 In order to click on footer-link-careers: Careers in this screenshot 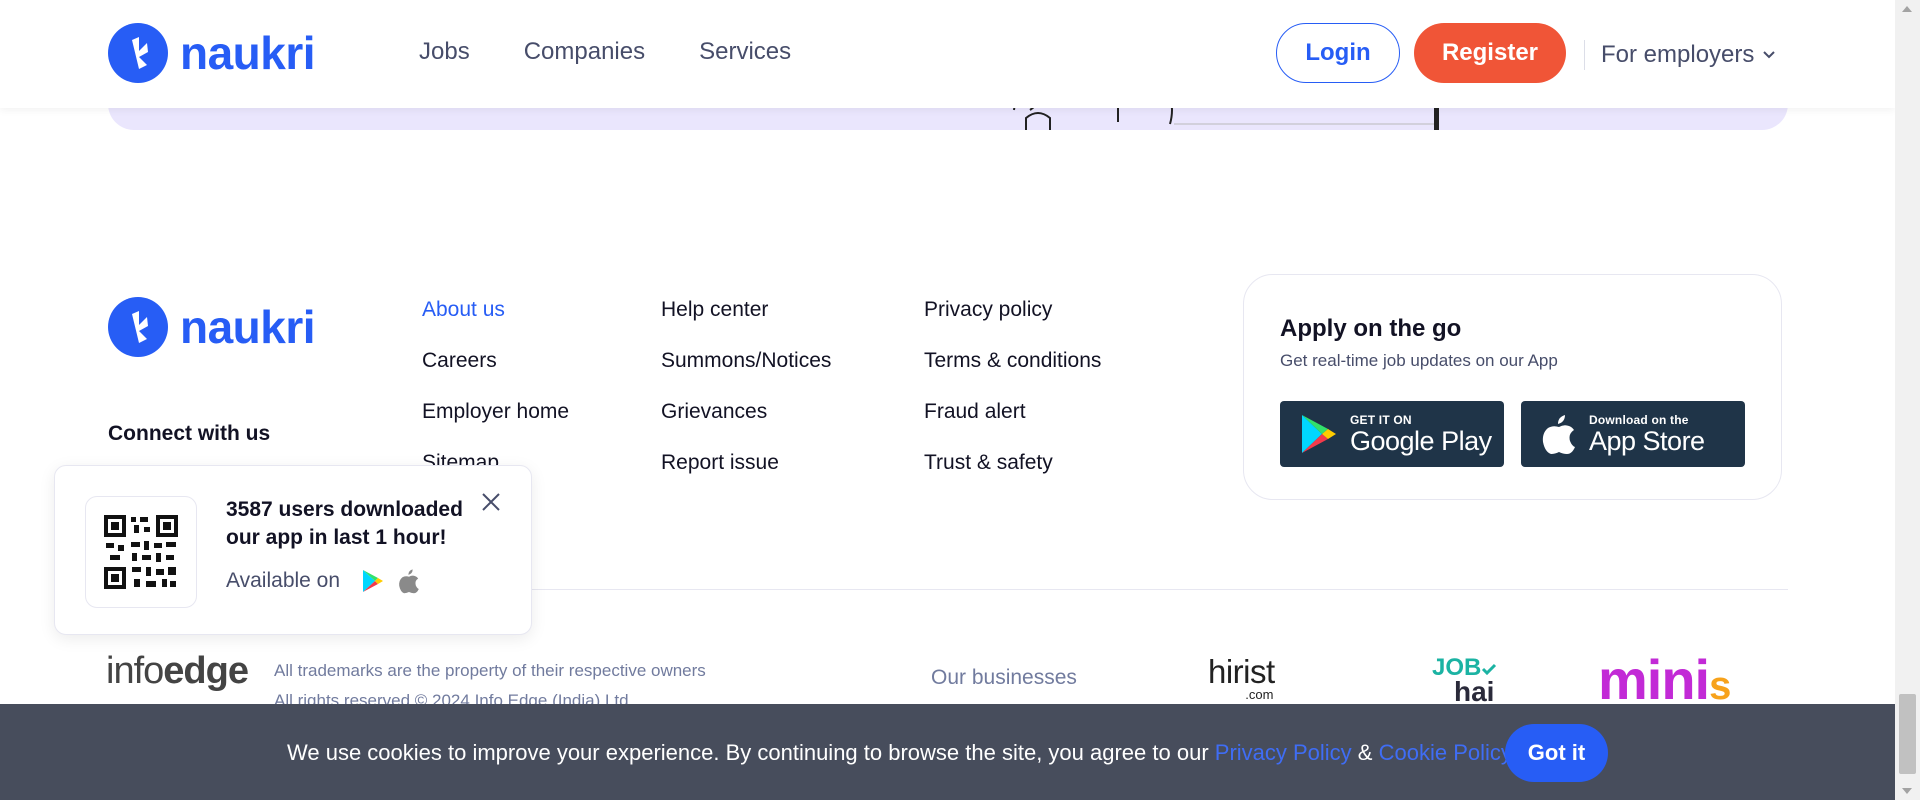, I will do `click(495, 361)`.